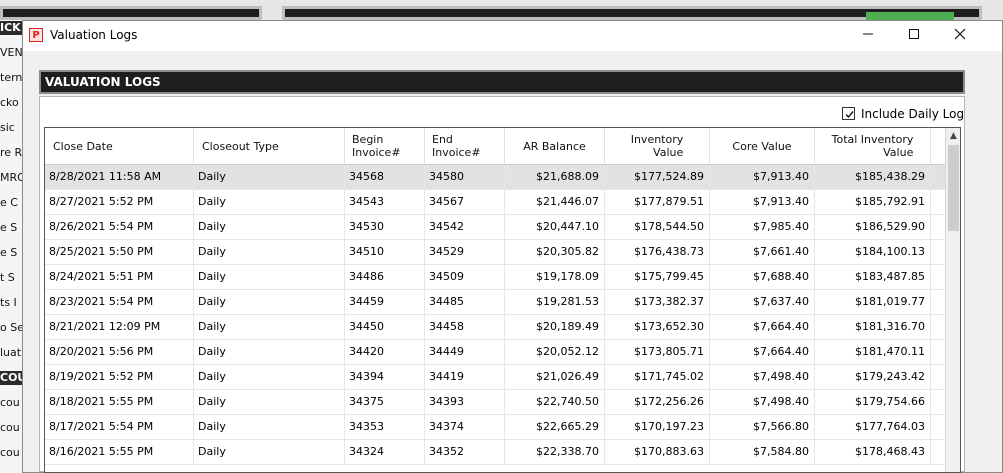 The height and width of the screenshot is (473, 1003). I want to click on minimize-icon, so click(868, 34).